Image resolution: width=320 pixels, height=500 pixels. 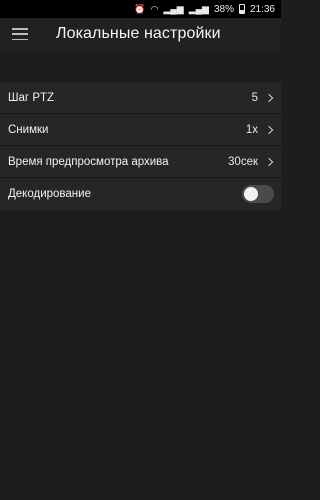 I want to click on setting-decoding: Декодирование, so click(x=140, y=194).